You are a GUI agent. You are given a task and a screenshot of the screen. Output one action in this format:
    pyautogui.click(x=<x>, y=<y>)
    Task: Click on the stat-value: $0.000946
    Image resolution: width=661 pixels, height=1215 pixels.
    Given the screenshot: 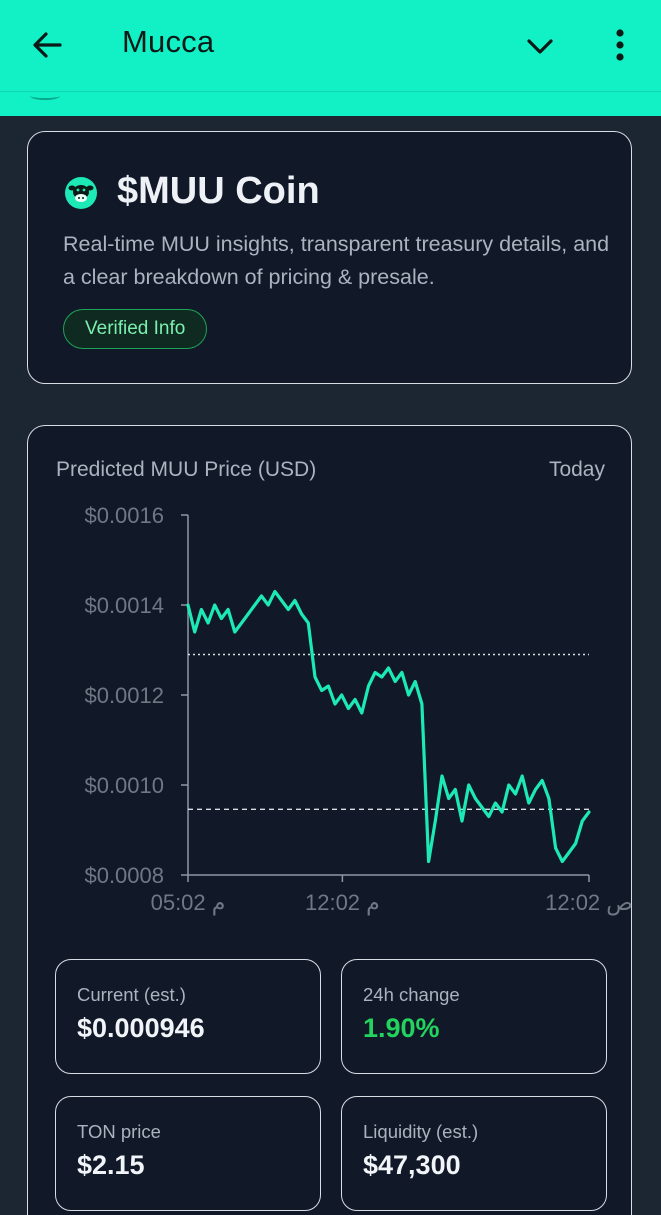 What is the action you would take?
    pyautogui.click(x=141, y=1028)
    